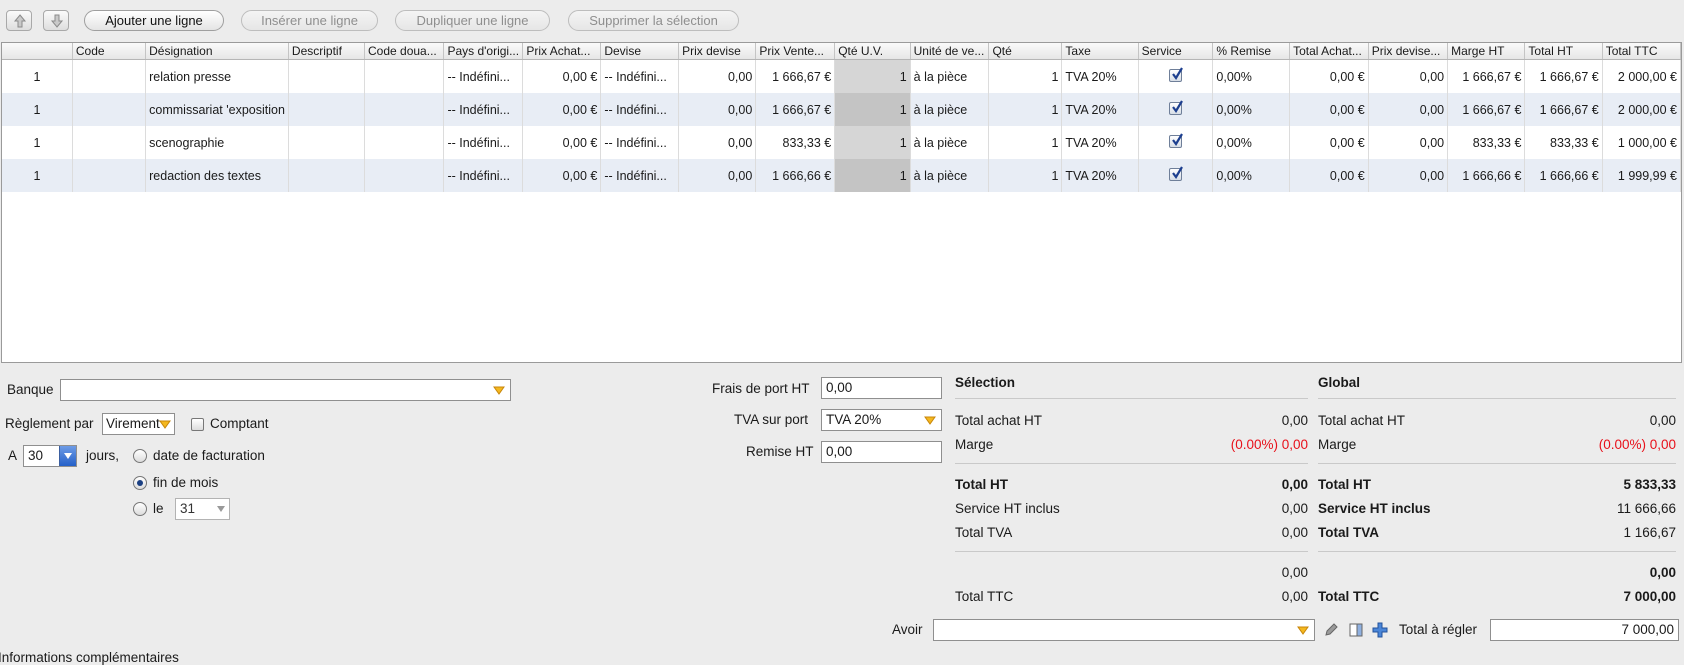 This screenshot has height=665, width=1684. I want to click on column-header-prix-devise: Prix devise, so click(717, 51).